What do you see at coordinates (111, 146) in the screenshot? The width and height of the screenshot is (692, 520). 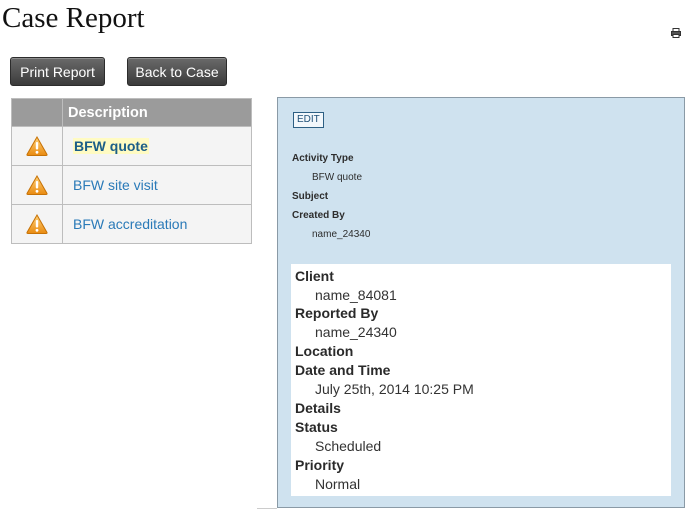 I see `activity-link-bfw-quote: BFW quote` at bounding box center [111, 146].